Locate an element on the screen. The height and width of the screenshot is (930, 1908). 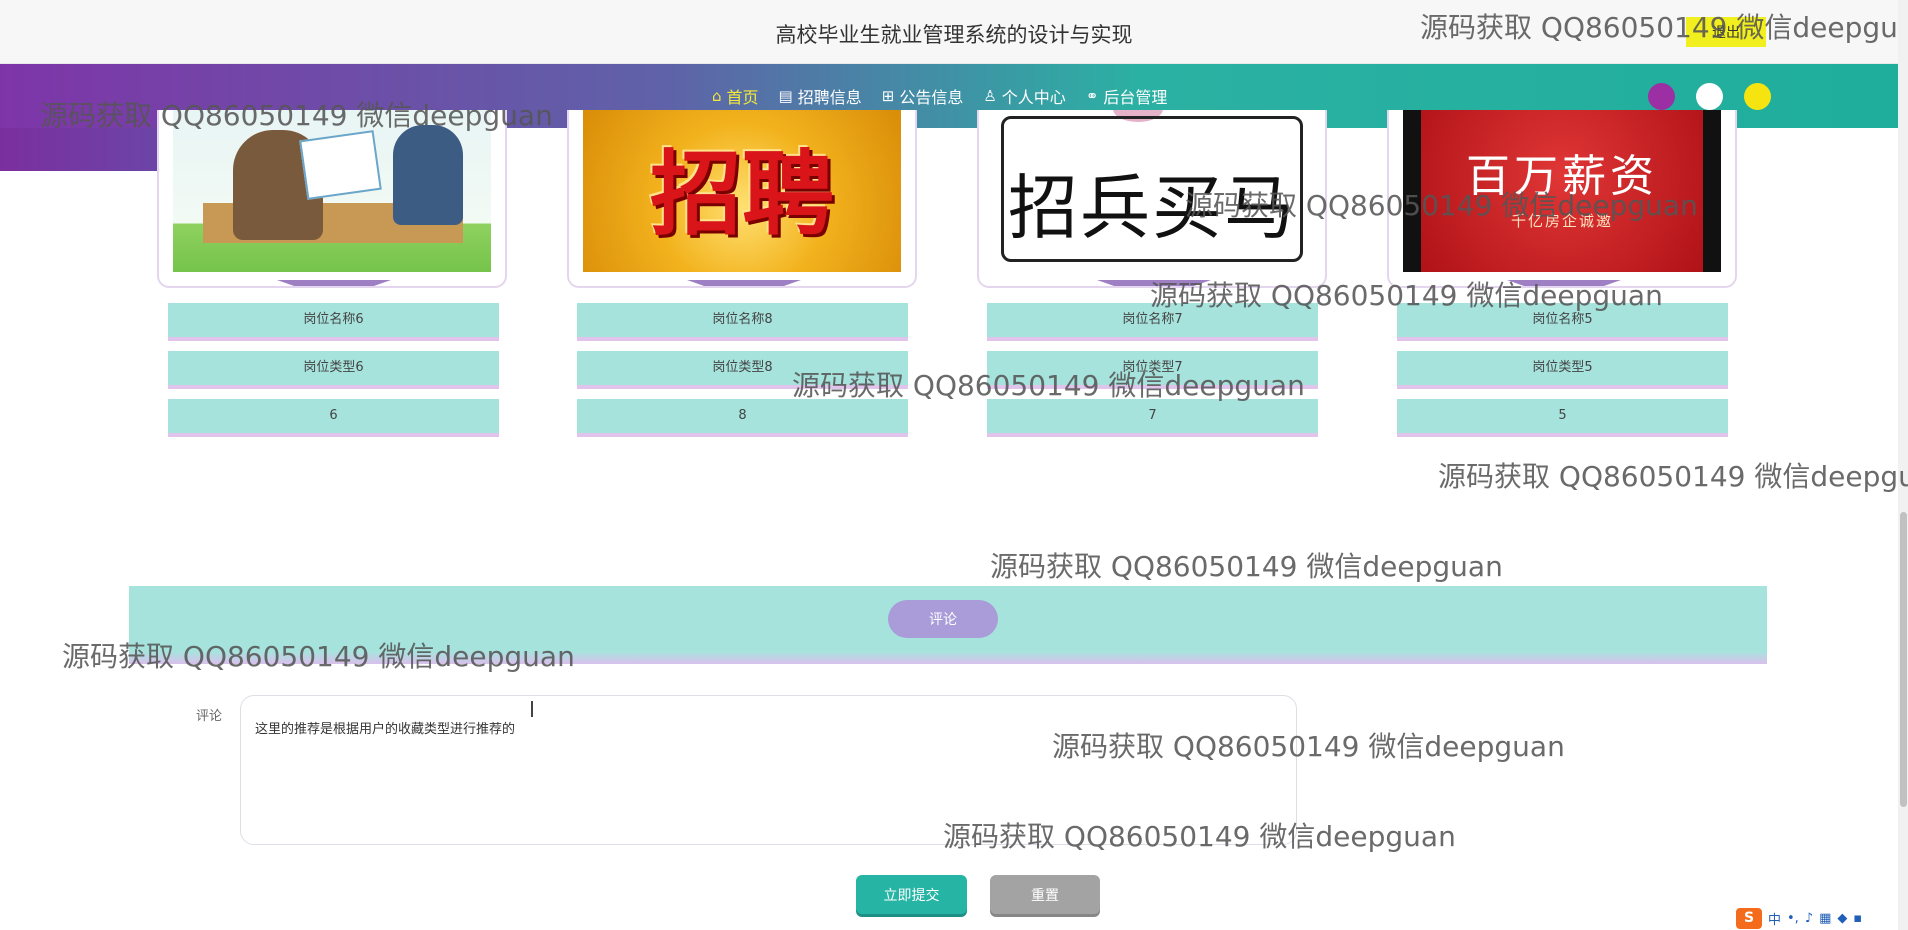
job-value: 5 is located at coordinates (1562, 418).